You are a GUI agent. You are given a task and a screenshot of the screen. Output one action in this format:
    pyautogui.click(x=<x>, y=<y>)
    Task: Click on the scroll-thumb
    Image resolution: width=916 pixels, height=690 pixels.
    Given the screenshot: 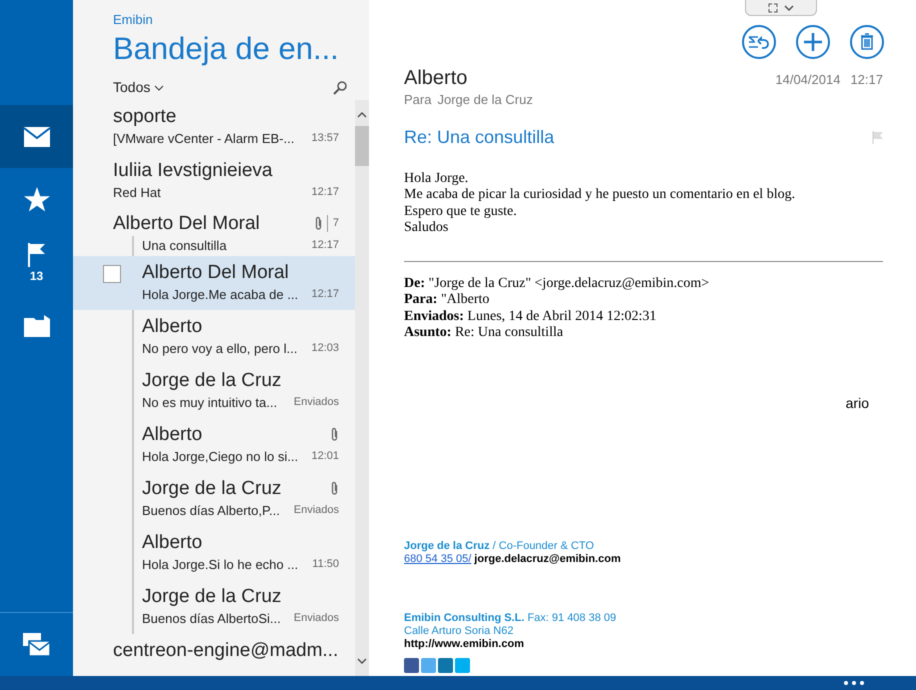 What is the action you would take?
    pyautogui.click(x=362, y=146)
    